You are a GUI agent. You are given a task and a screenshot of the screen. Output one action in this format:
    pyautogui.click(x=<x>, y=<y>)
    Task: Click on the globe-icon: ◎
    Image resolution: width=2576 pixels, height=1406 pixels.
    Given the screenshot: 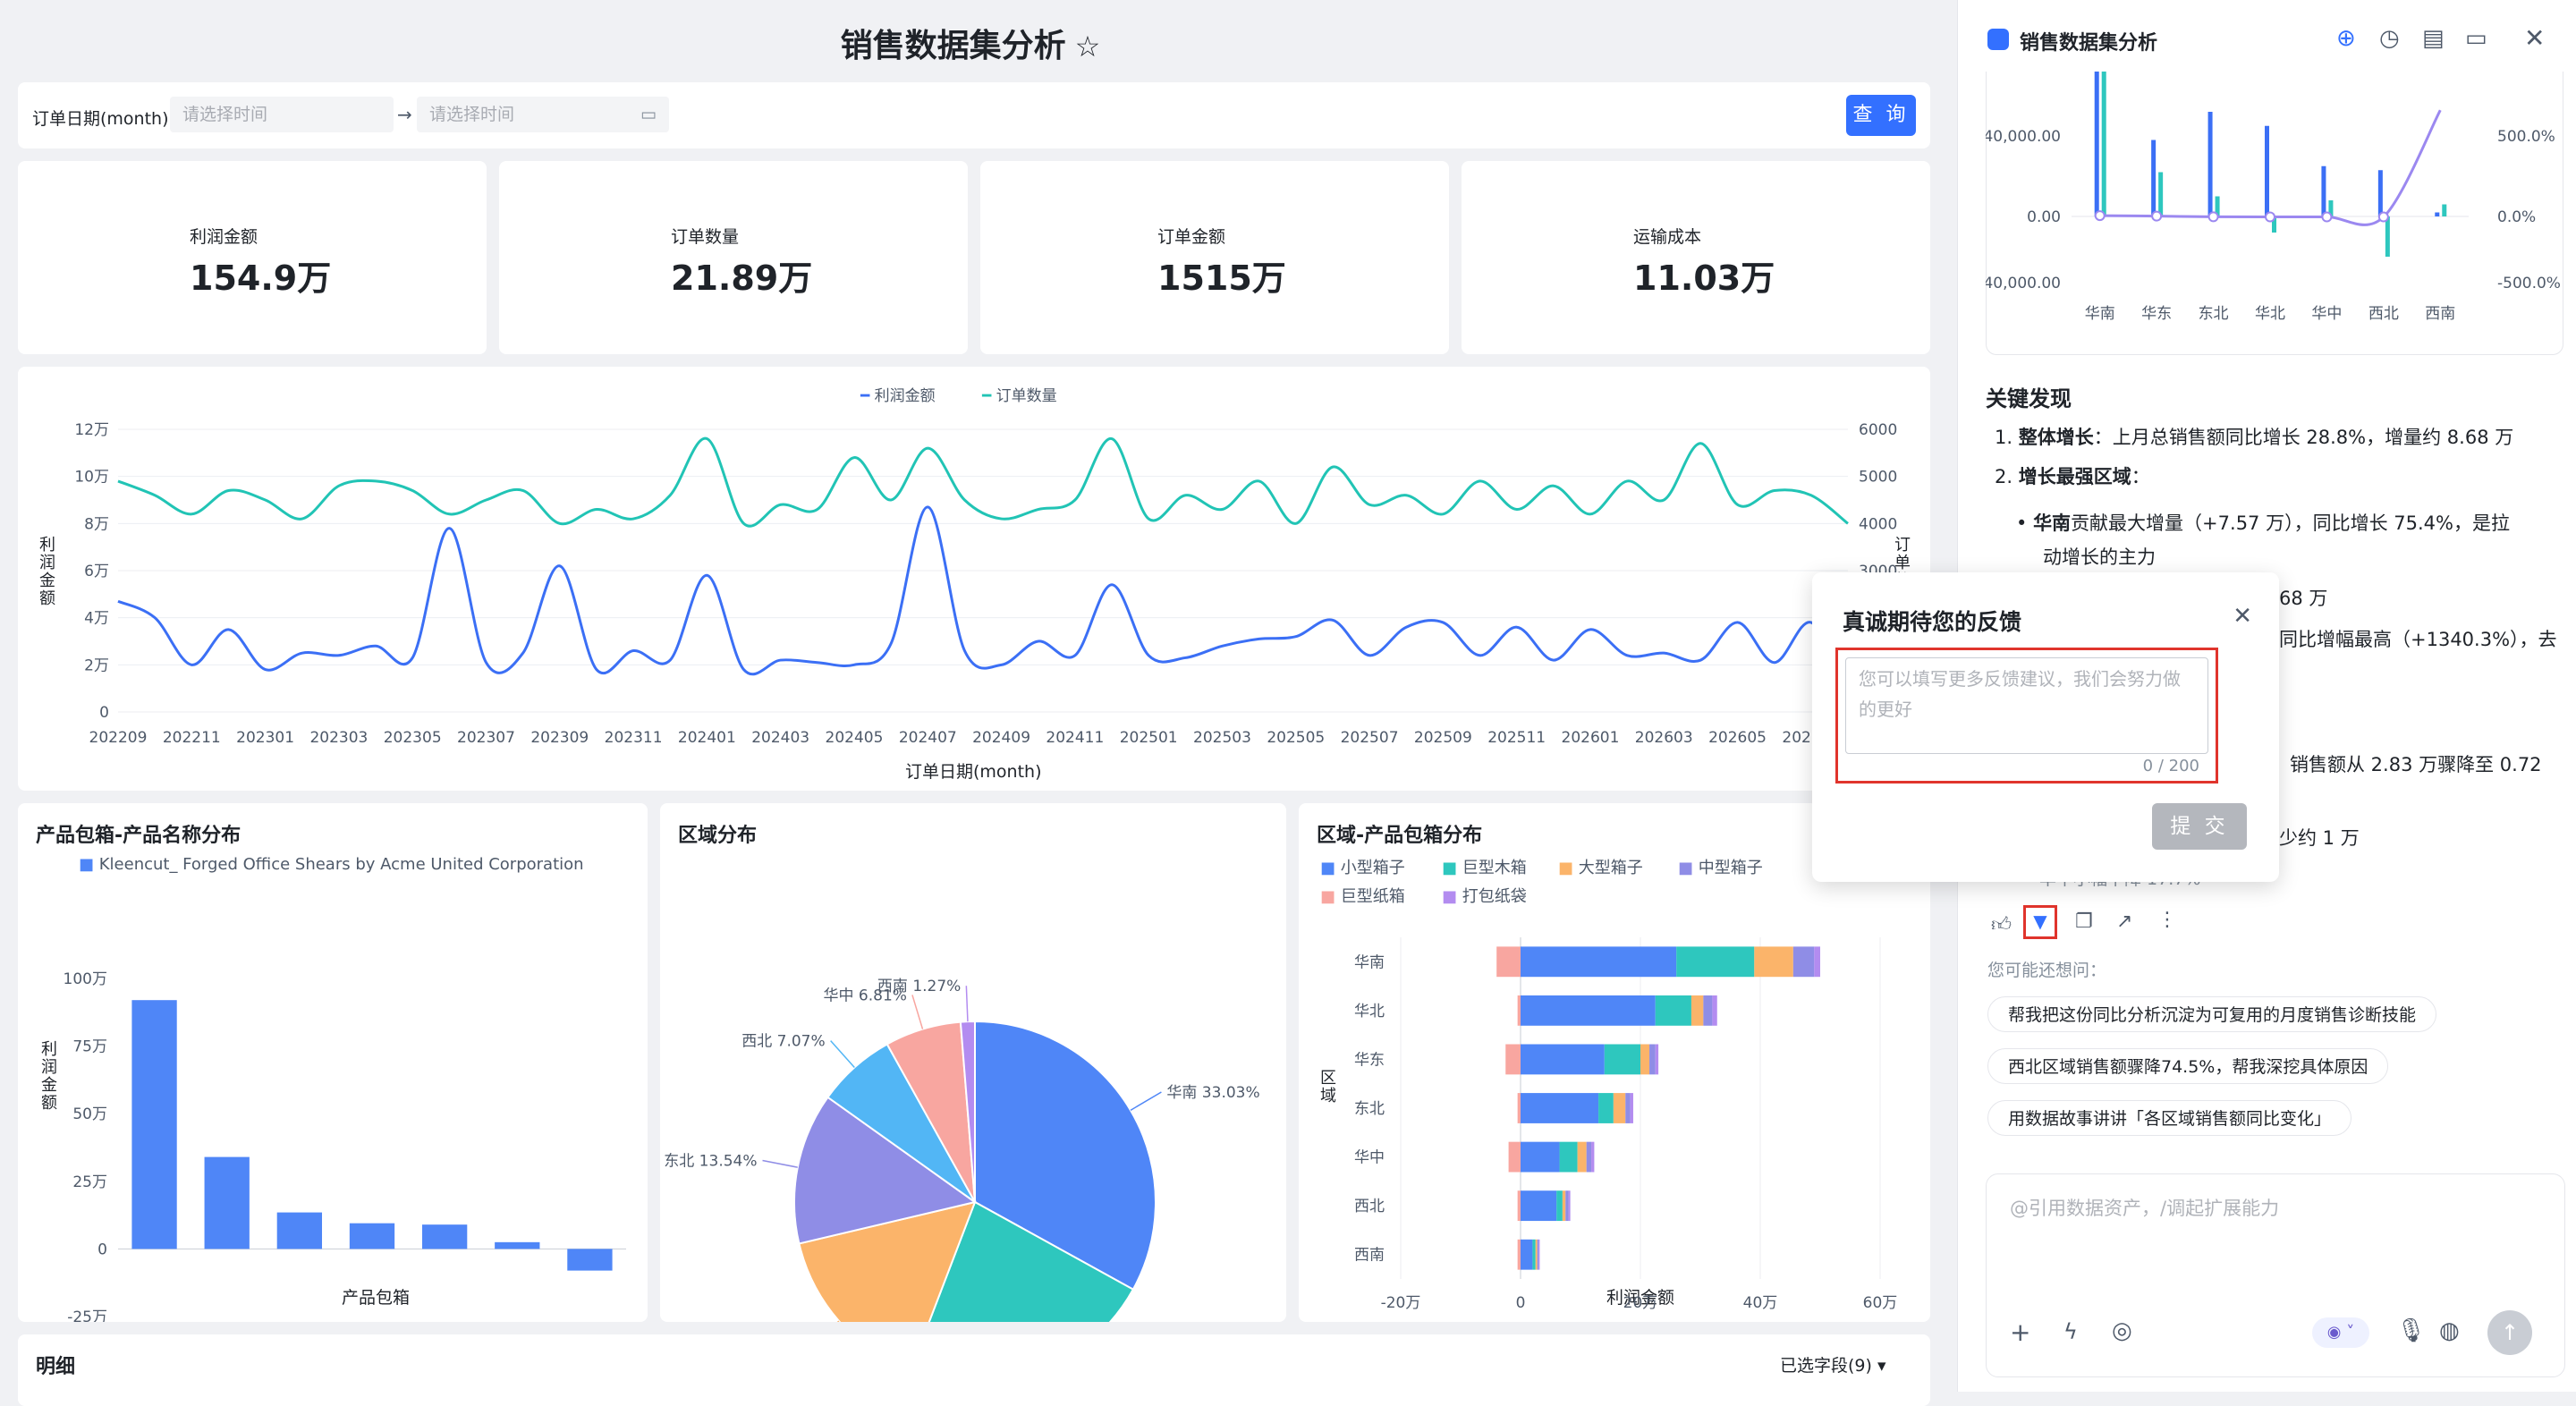 What is the action you would take?
    pyautogui.click(x=2122, y=1331)
    